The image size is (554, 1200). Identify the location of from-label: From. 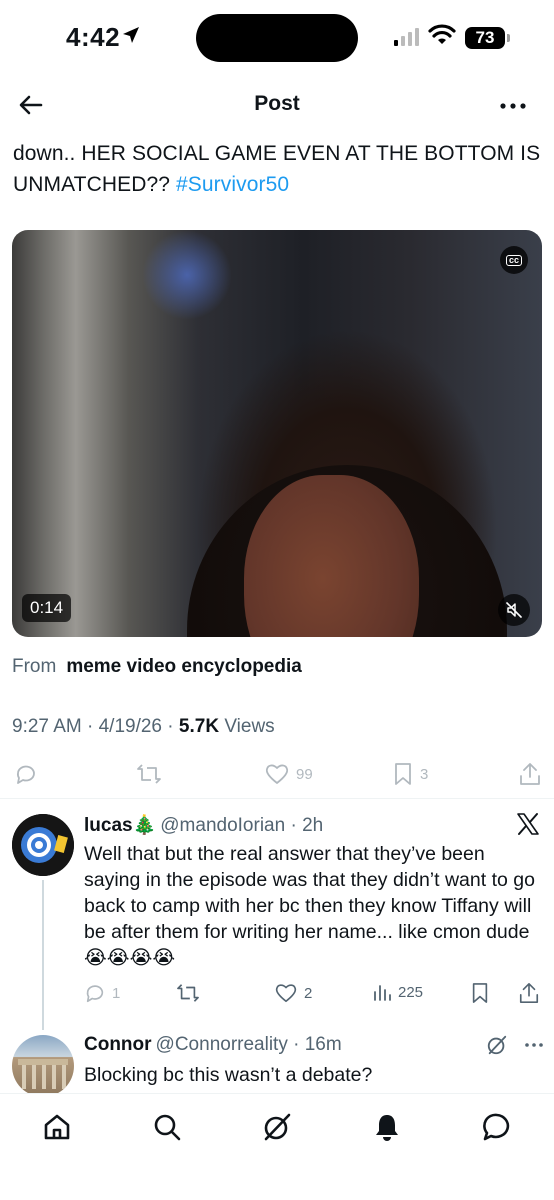
(34, 666).